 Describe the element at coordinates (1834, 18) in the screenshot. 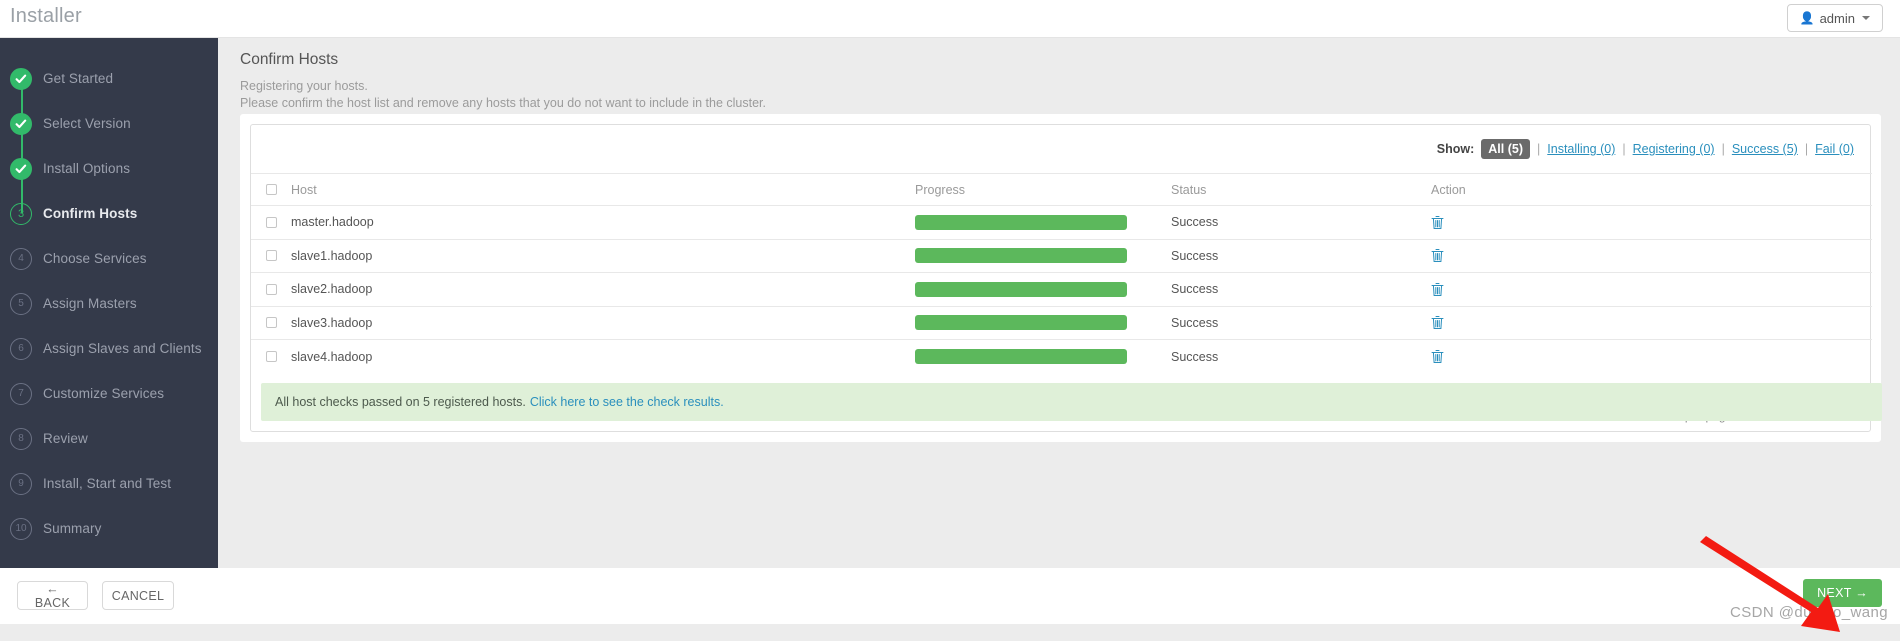

I see `account-menu-button: 👤 admin` at that location.